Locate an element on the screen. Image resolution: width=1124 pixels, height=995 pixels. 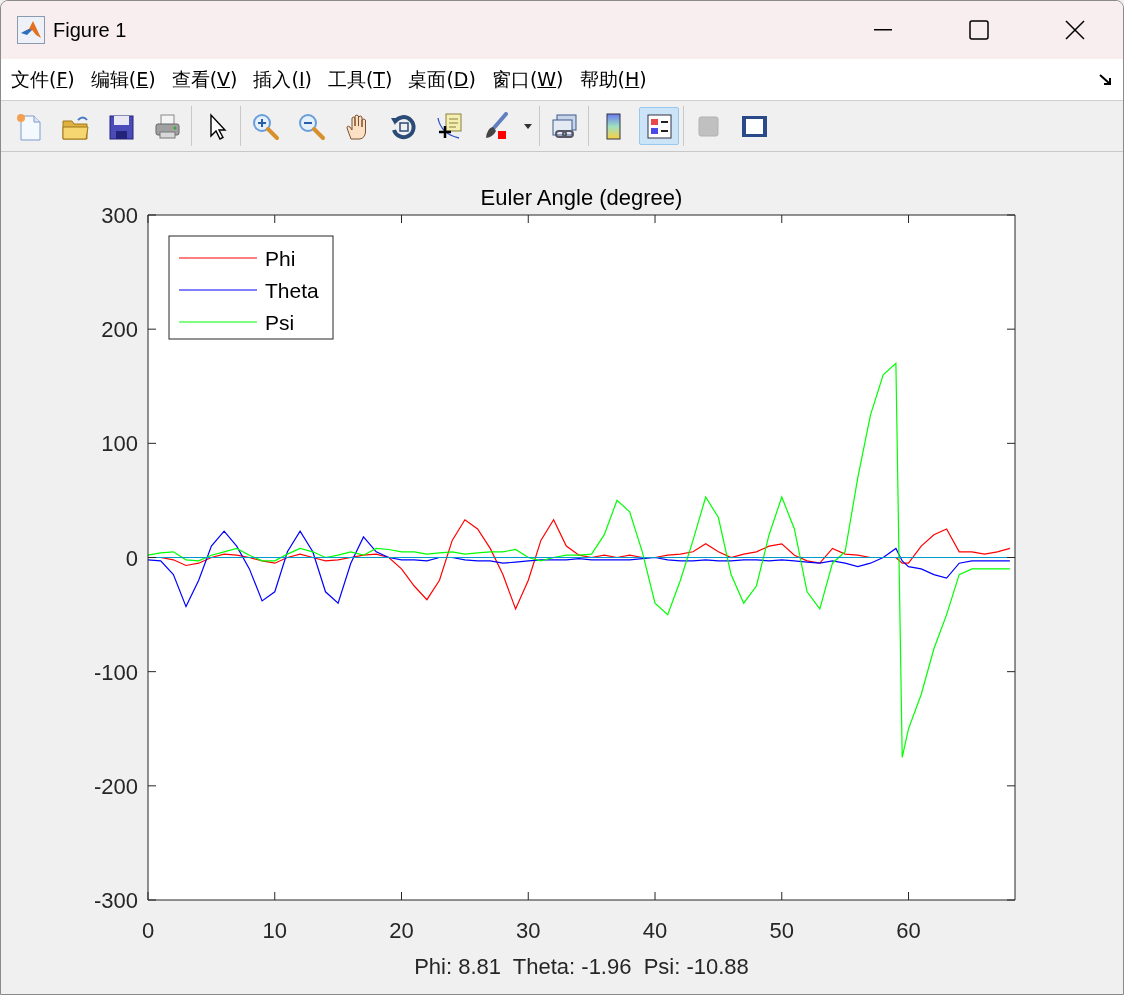
menu-item: 查看(V) is located at coordinates (204, 79).